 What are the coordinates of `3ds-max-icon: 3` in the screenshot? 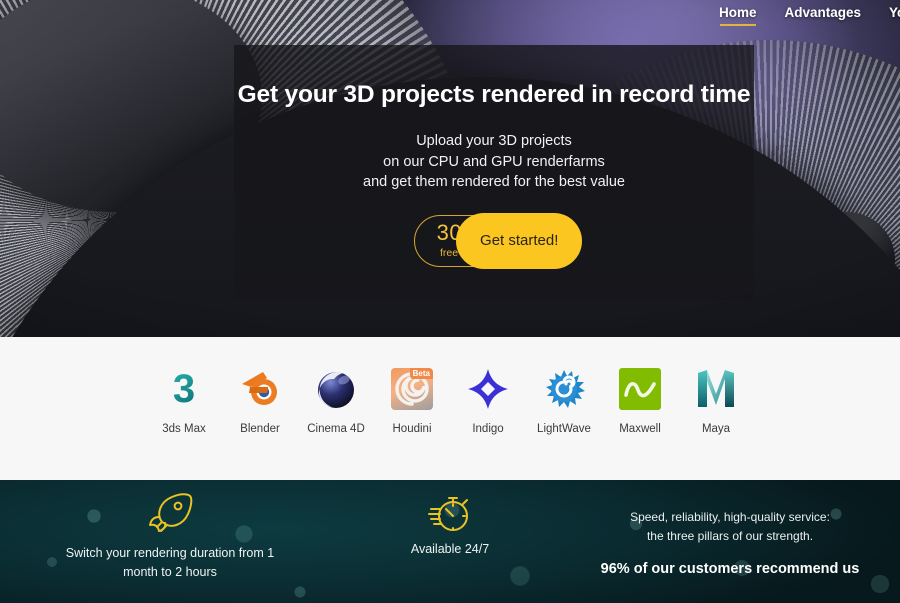 It's located at (184, 389).